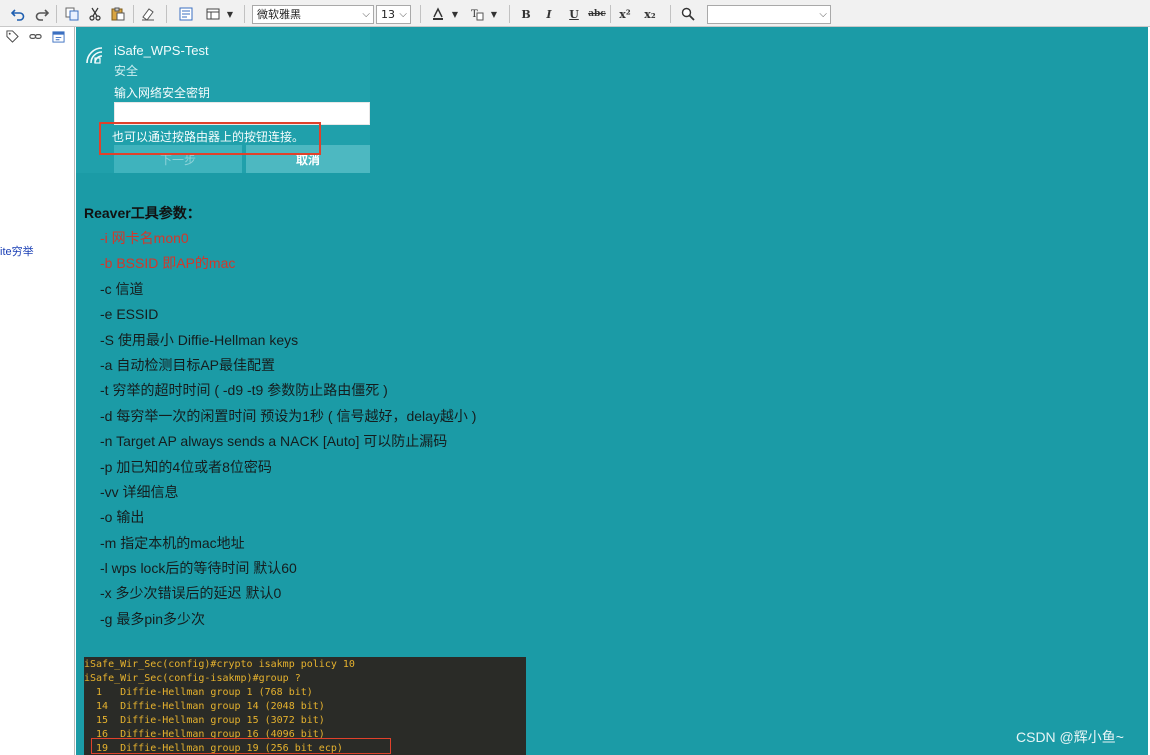 This screenshot has height=755, width=1150. I want to click on left-sidebar: ite穷举, so click(37, 391).